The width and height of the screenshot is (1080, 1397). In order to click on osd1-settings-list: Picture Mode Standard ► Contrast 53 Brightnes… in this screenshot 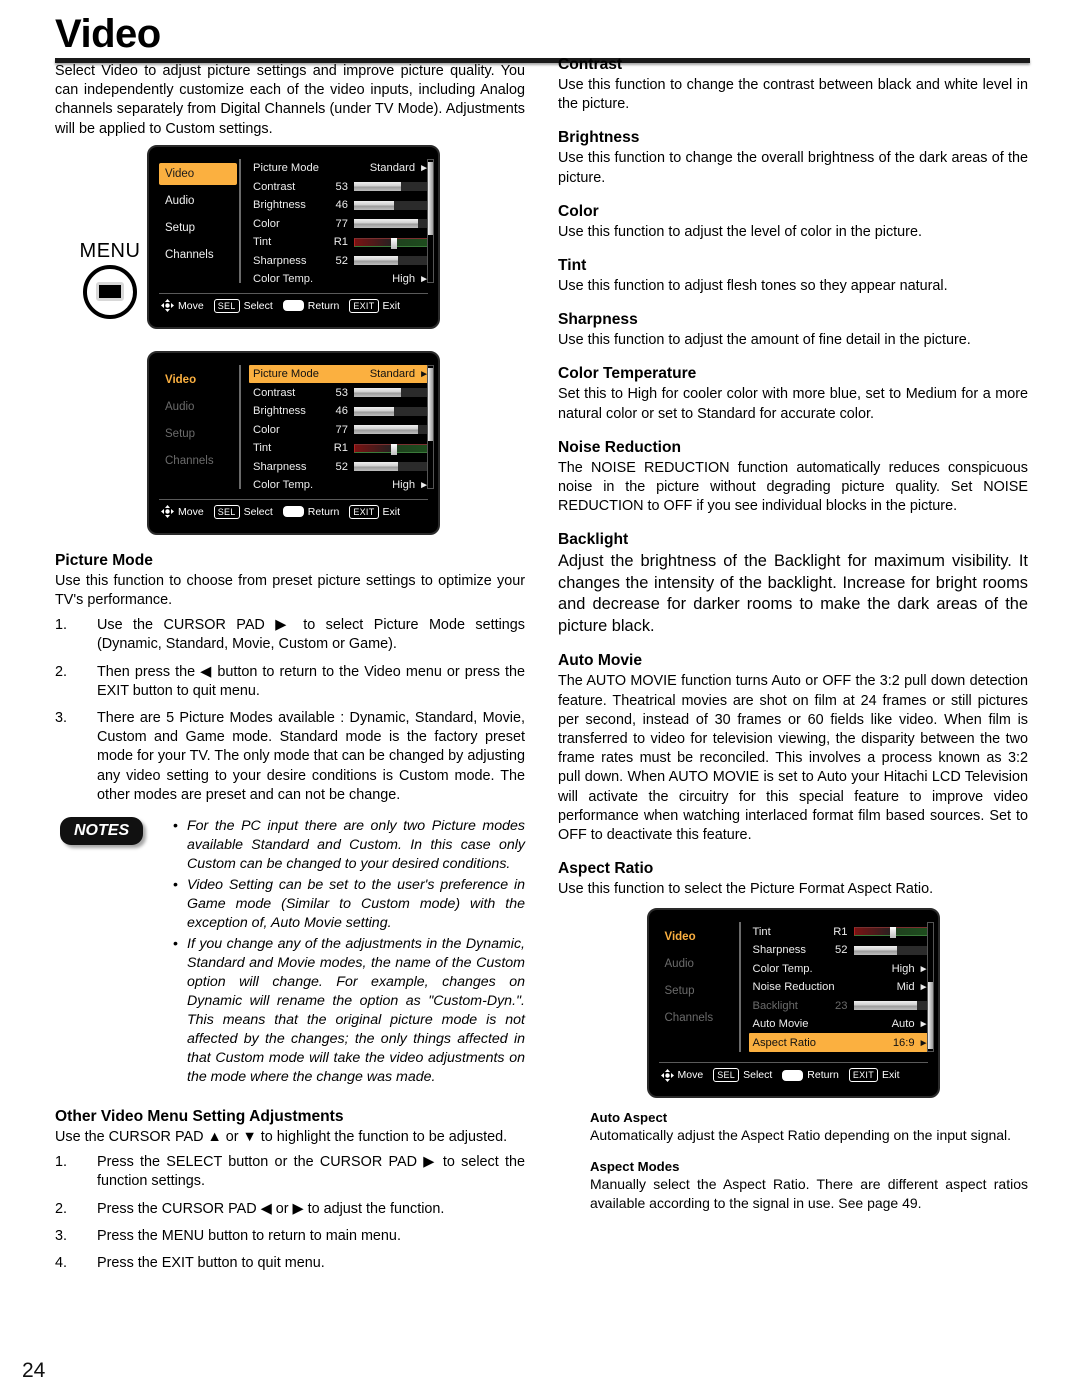, I will do `click(341, 223)`.